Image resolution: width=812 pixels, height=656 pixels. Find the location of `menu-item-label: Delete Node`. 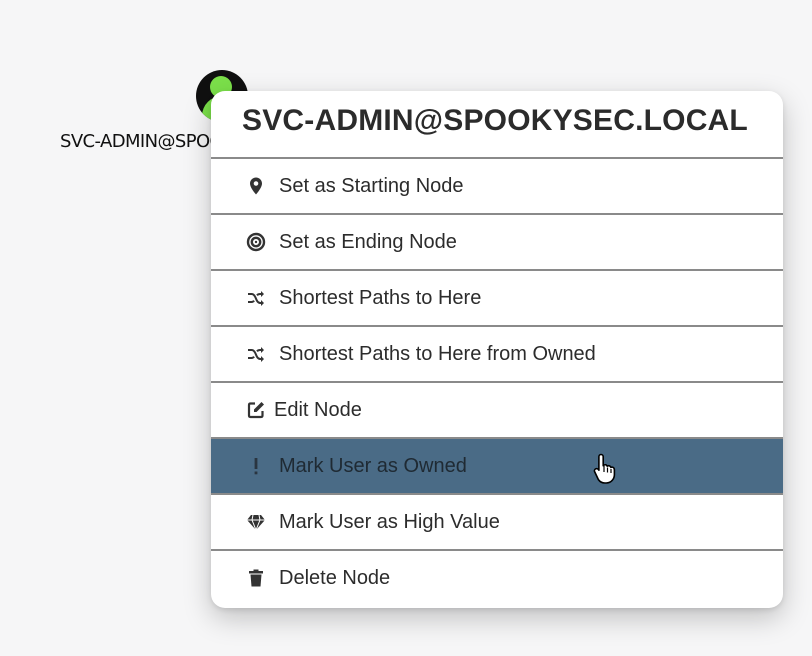

menu-item-label: Delete Node is located at coordinates (335, 577).